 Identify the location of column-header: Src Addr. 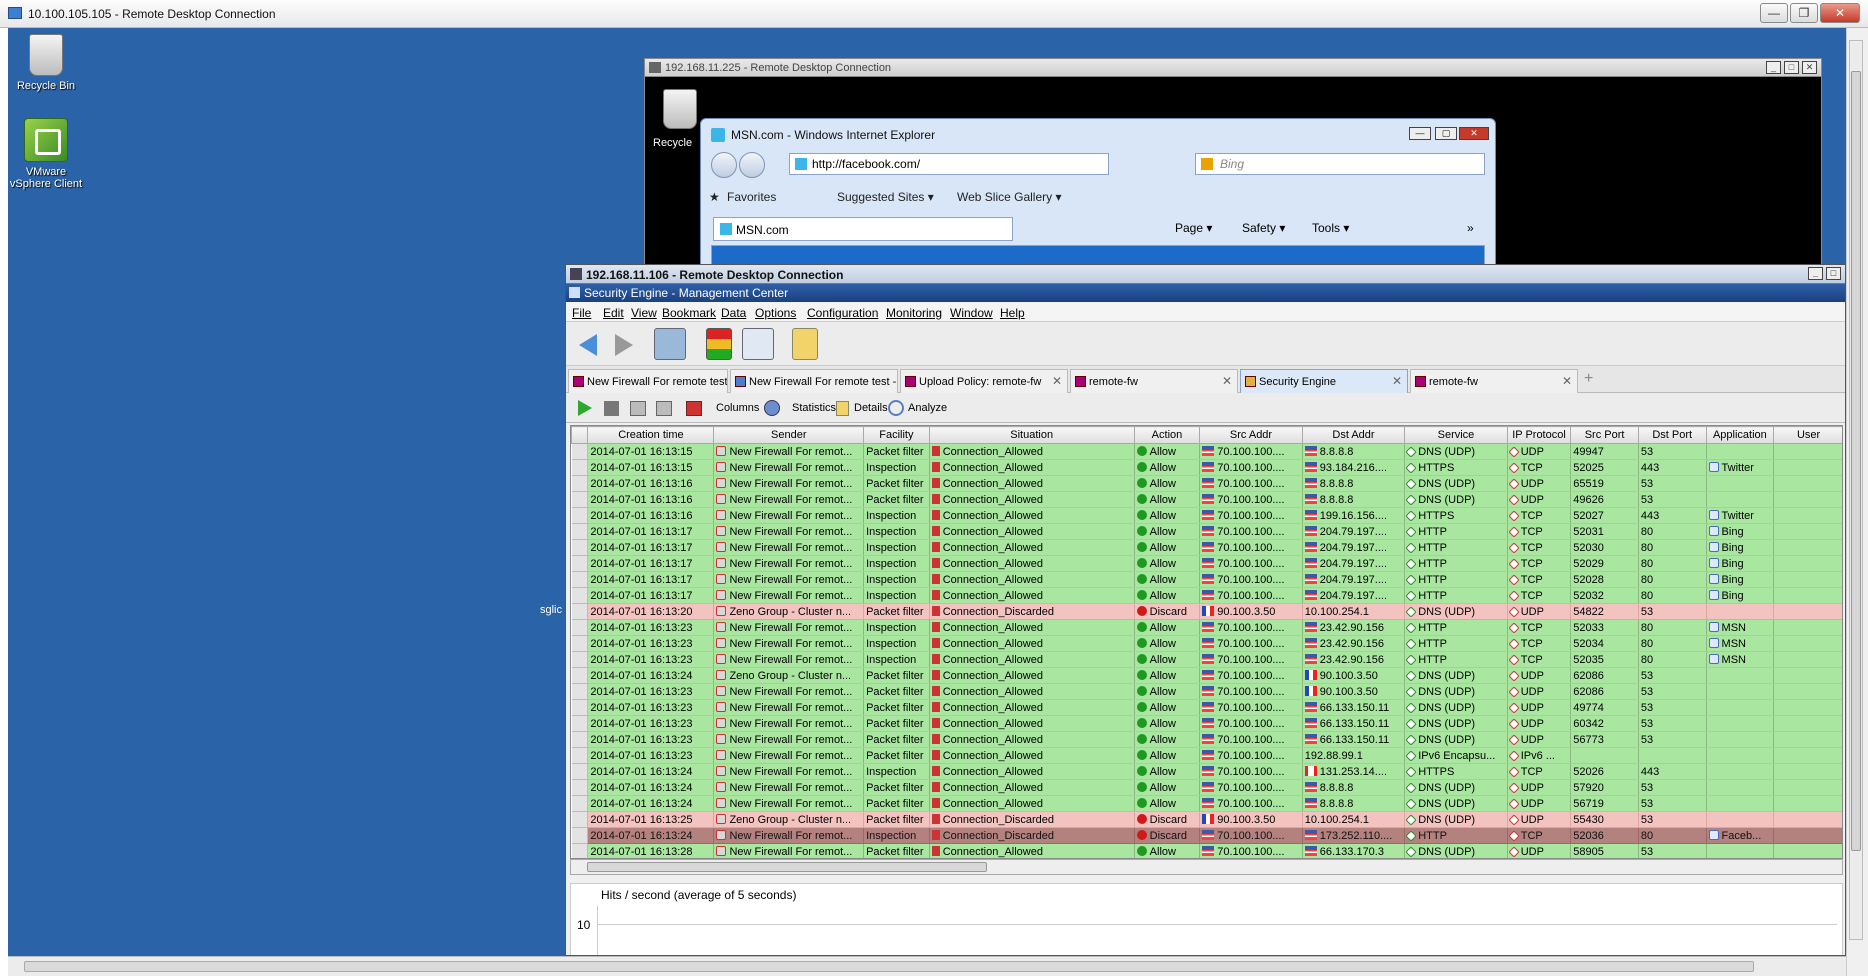
(1251, 435).